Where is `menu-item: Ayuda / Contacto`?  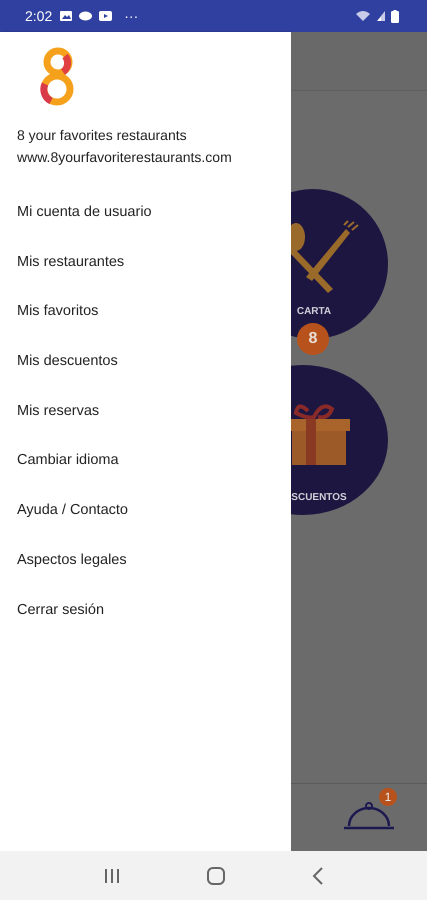 menu-item: Ayuda / Contacto is located at coordinates (145, 527).